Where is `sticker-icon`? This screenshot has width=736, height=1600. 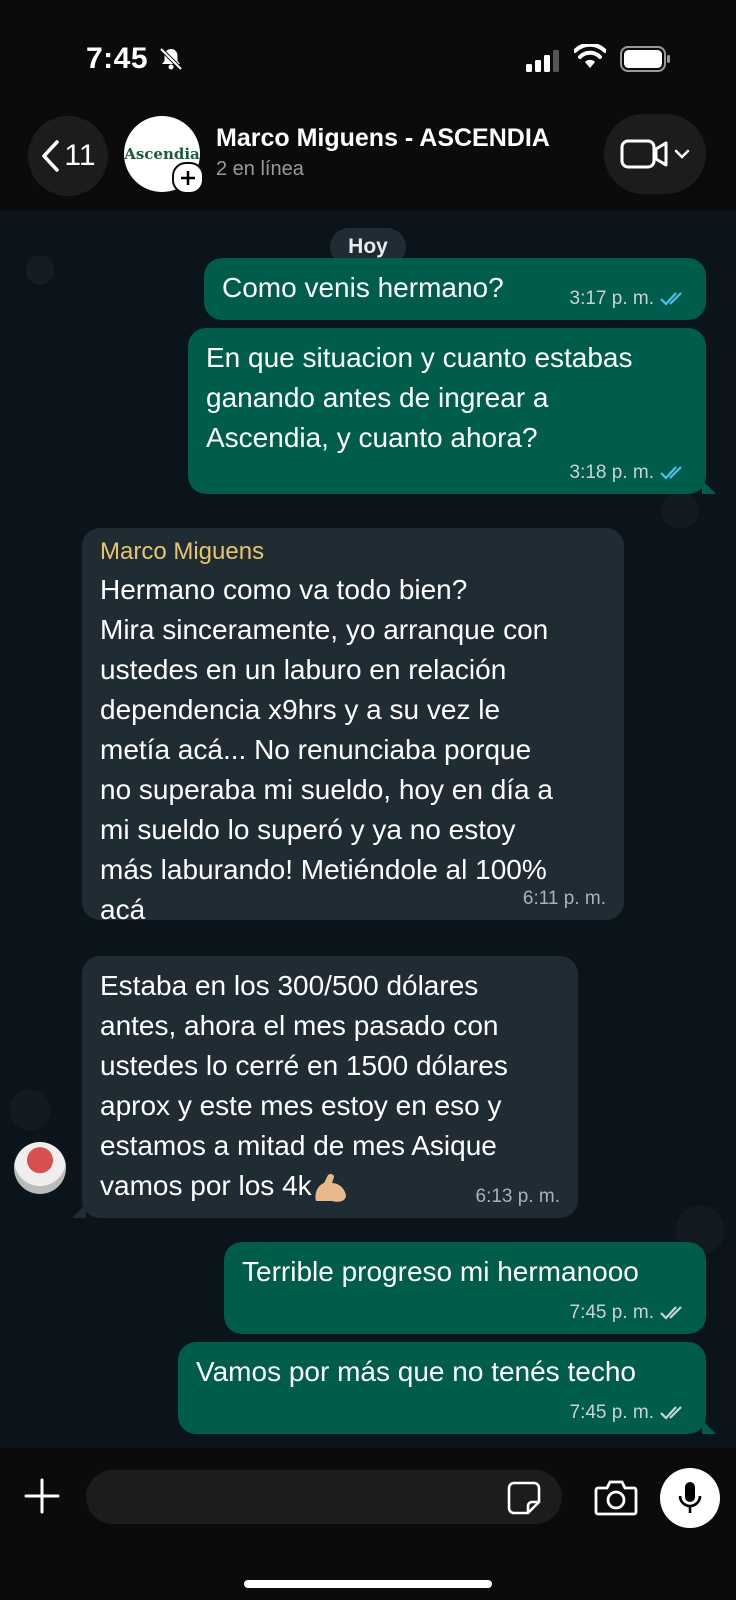 sticker-icon is located at coordinates (524, 1498).